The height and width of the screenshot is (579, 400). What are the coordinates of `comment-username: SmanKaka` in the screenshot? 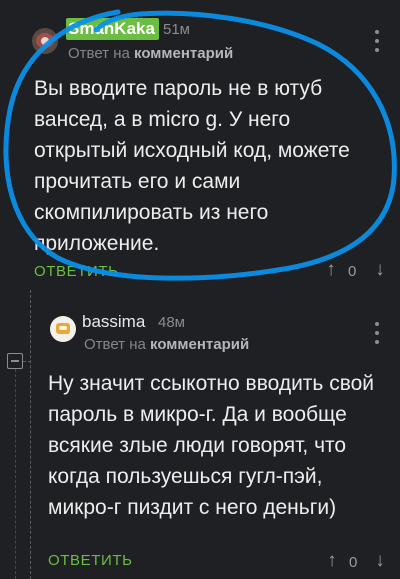 It's located at (112, 29).